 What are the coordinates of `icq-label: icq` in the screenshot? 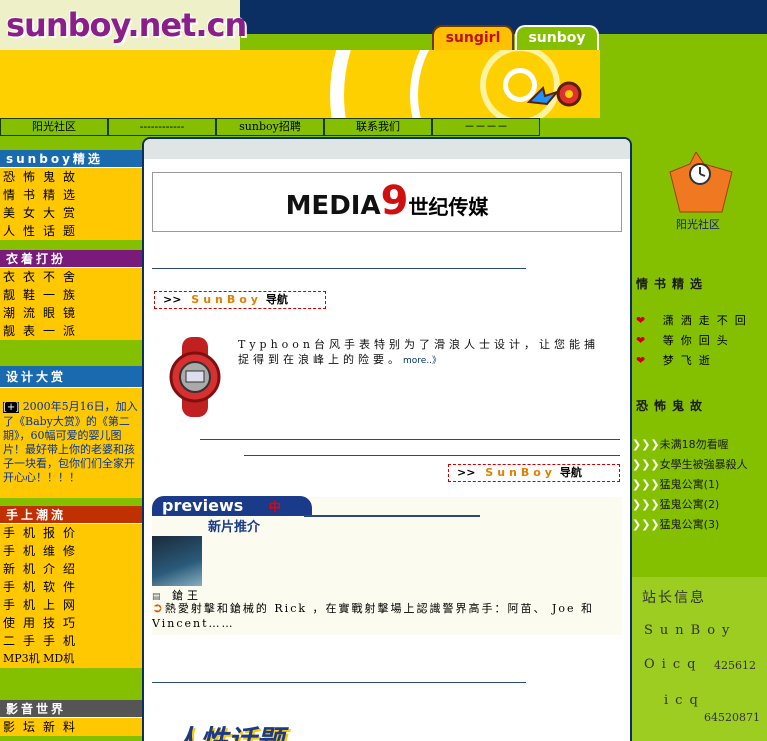 It's located at (684, 700).